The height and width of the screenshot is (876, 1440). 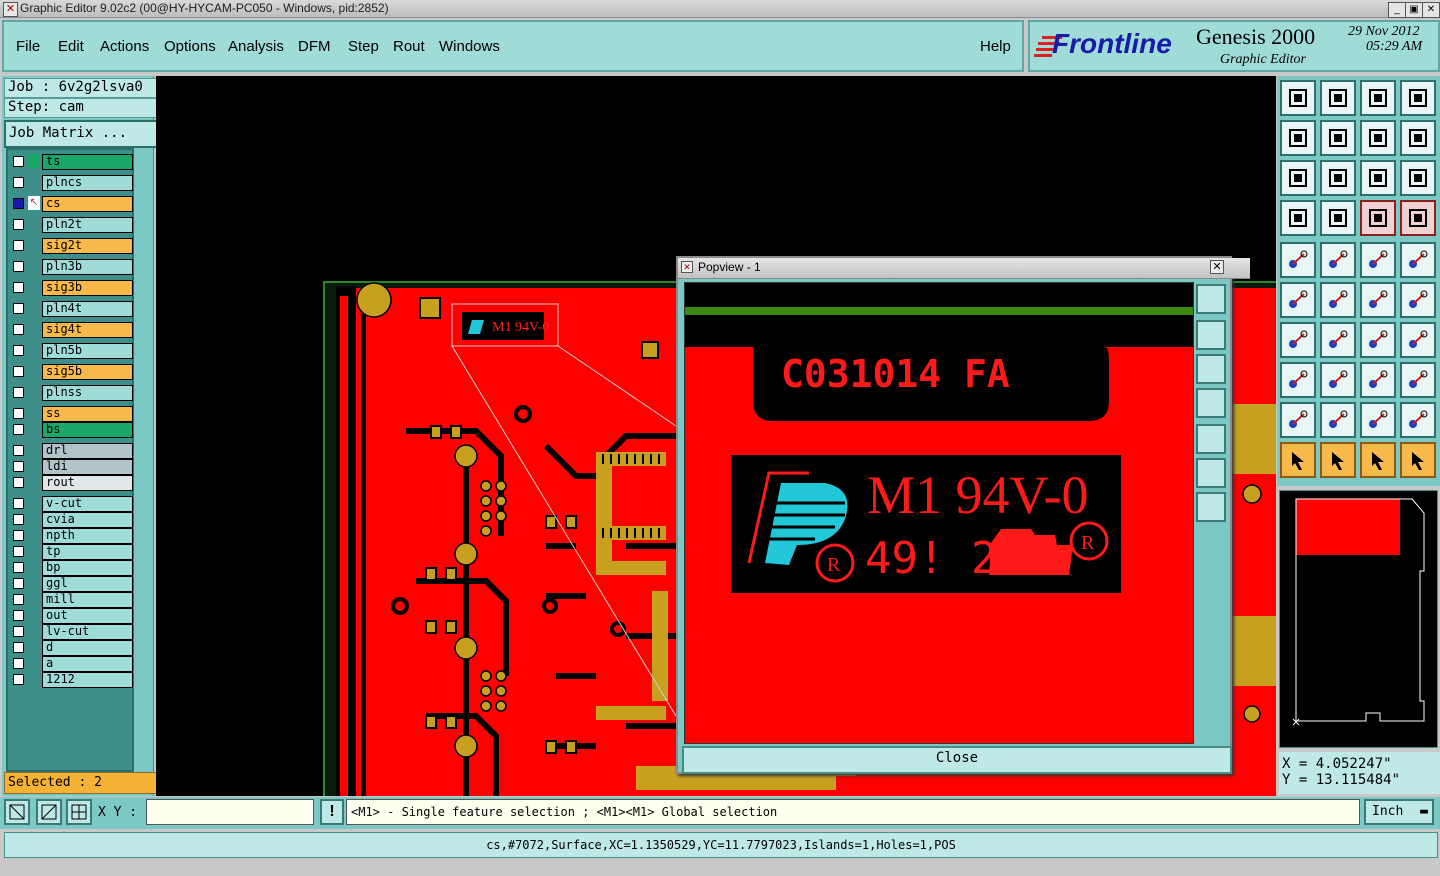 I want to click on menu-options: Options, so click(x=190, y=46).